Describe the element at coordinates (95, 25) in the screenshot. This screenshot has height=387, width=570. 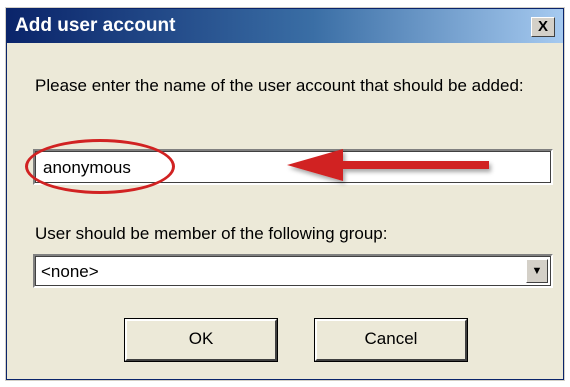
I see `dialog-title: Add user account` at that location.